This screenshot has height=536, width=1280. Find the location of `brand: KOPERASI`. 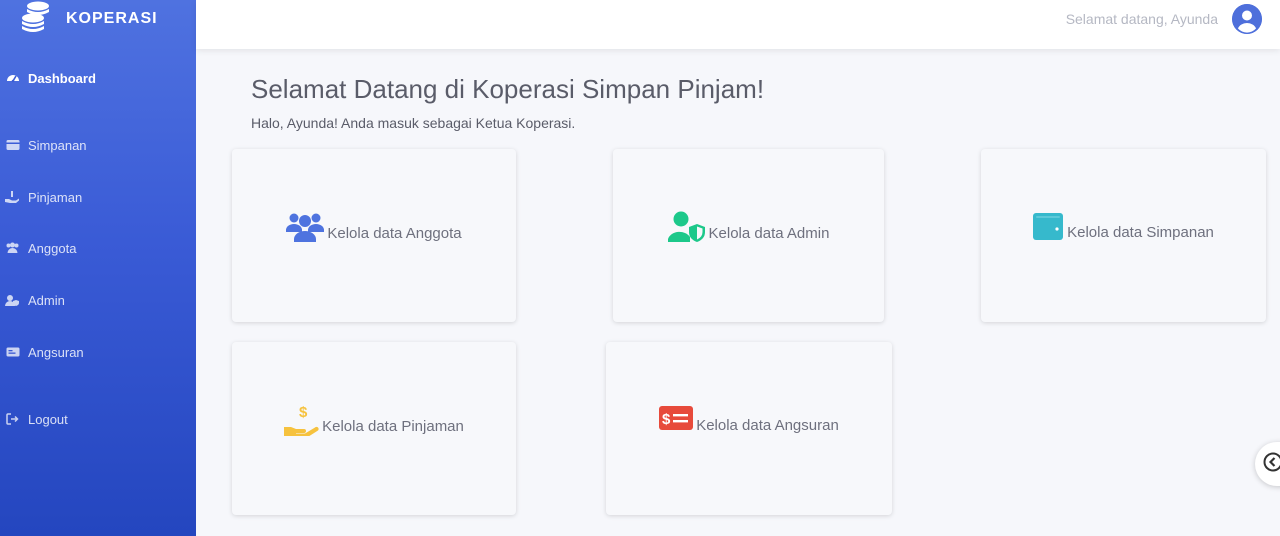

brand: KOPERASI is located at coordinates (89, 19).